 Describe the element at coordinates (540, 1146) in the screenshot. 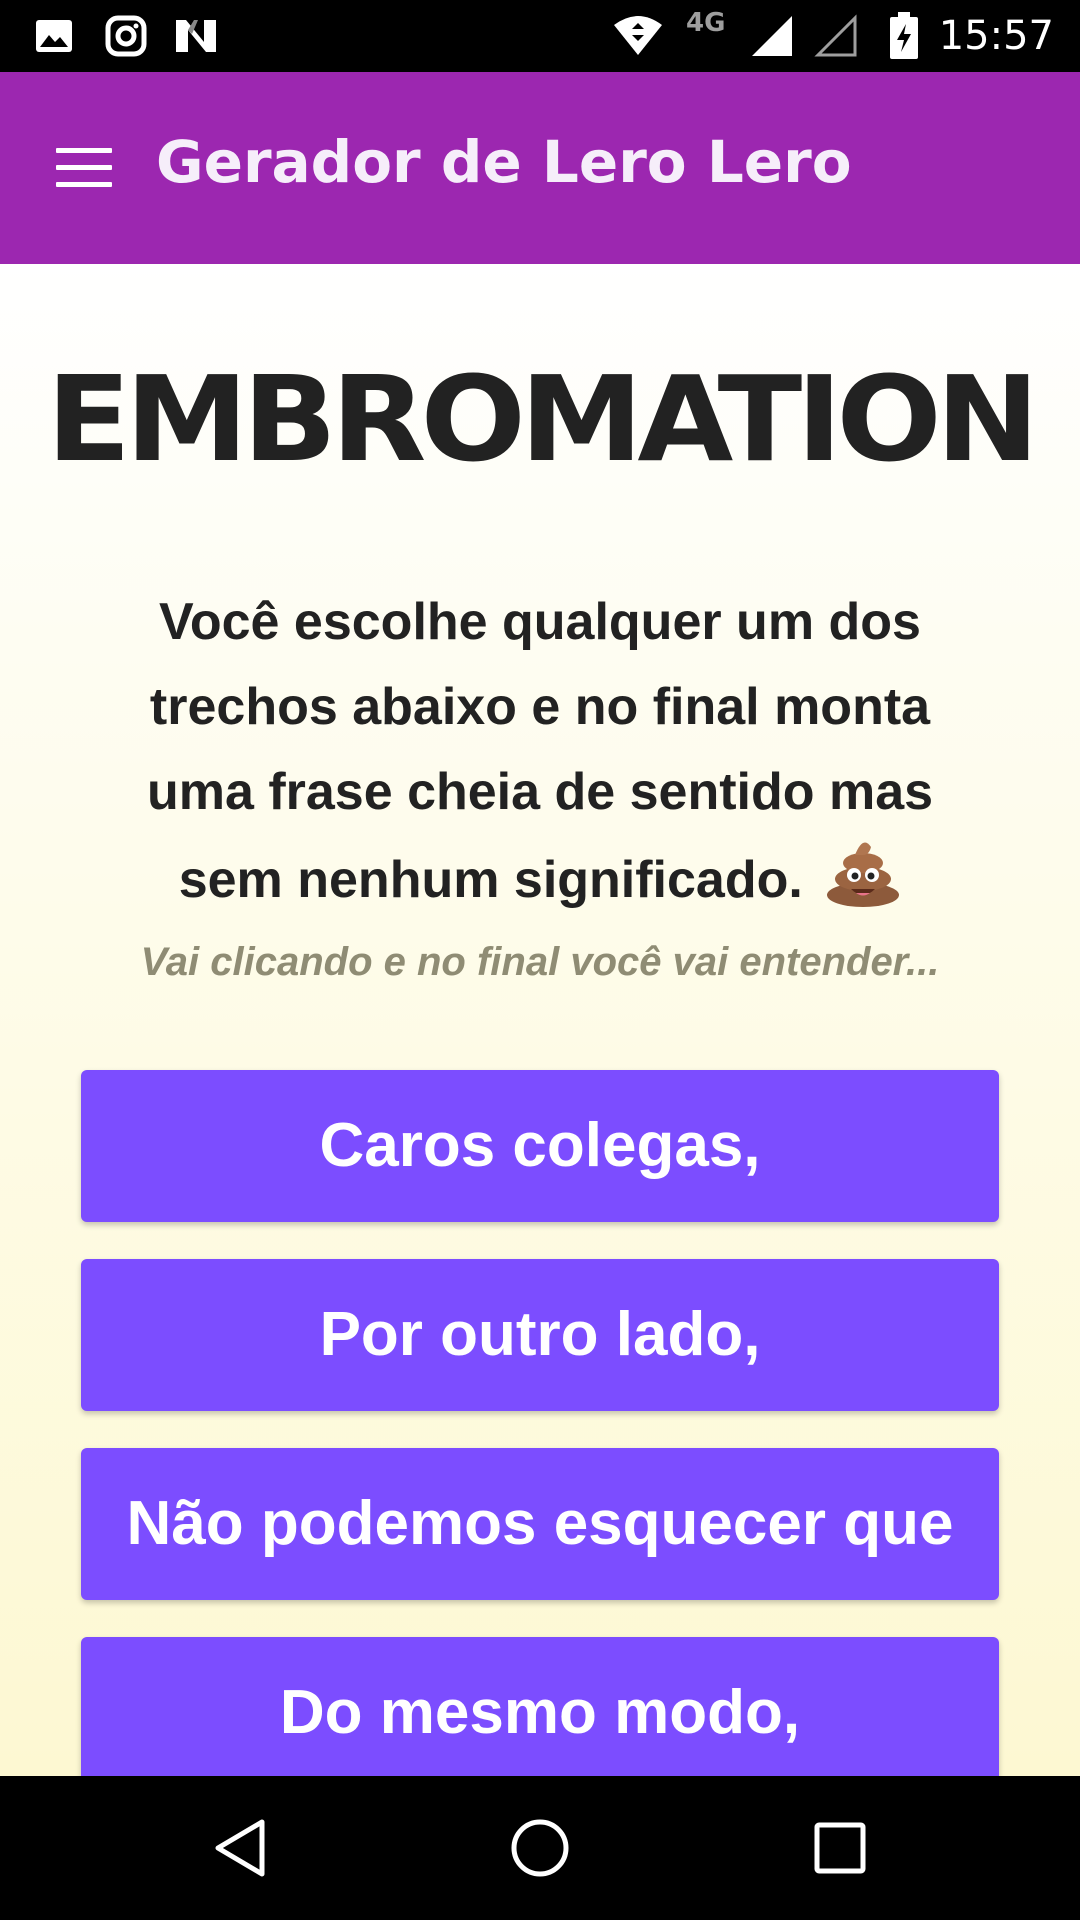

I see `choice-button-1: Caros colegas,` at that location.